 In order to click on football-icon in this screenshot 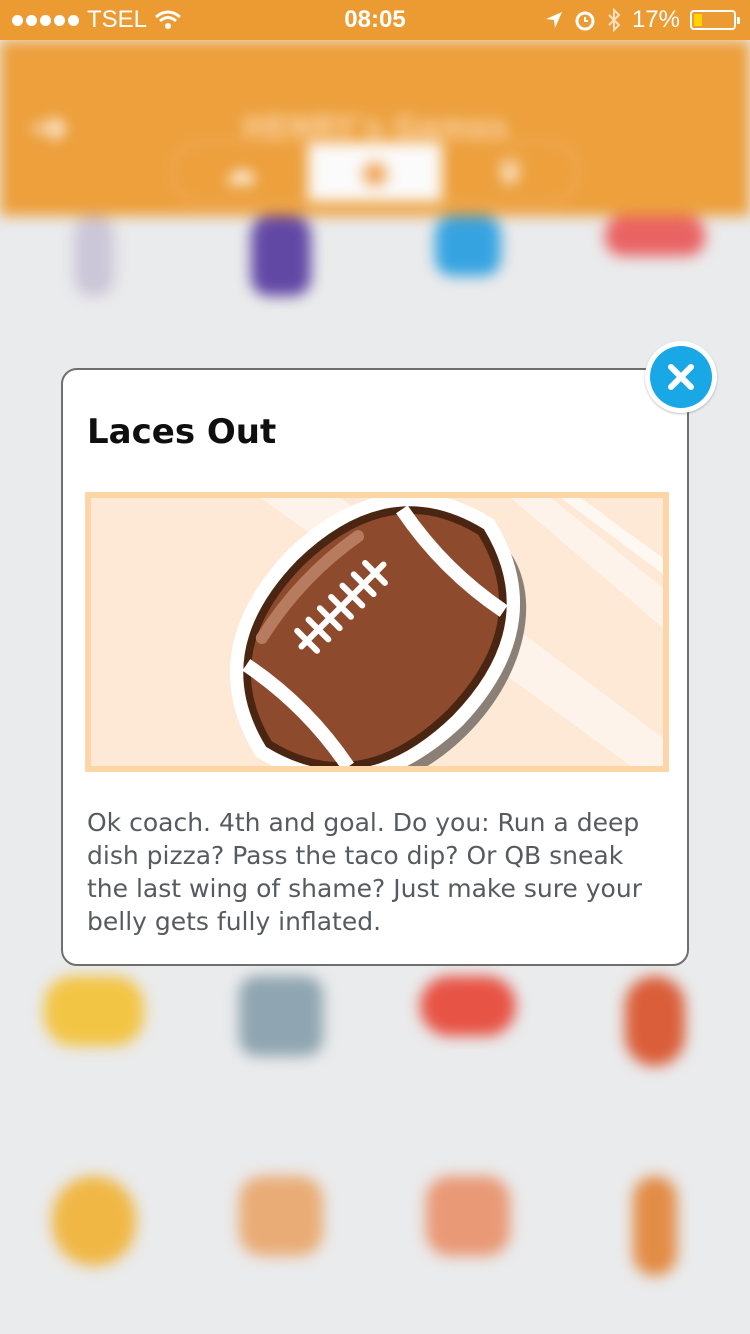, I will do `click(446, 632)`.